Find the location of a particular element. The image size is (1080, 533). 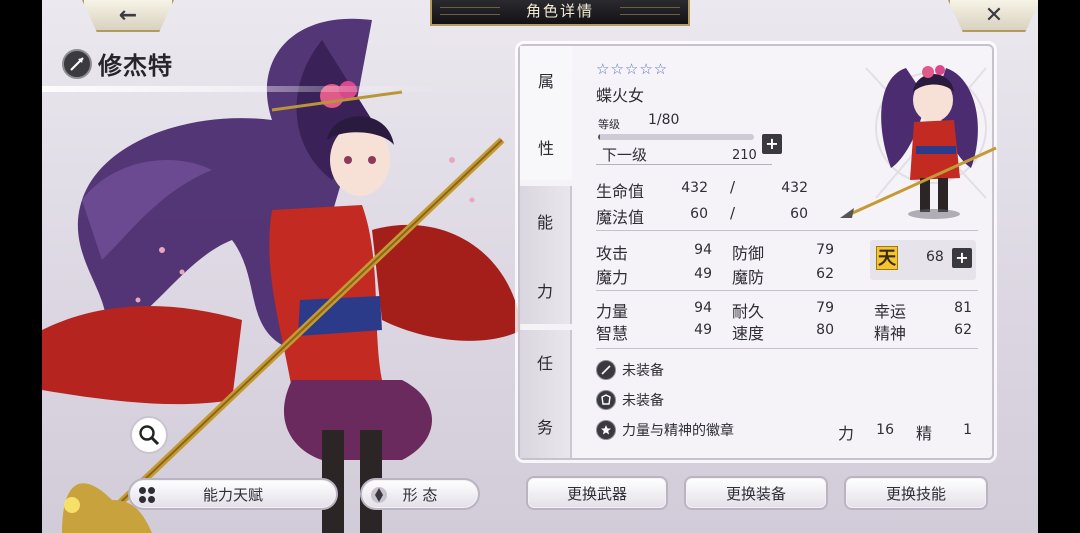

form-emblem-icon is located at coordinates (379, 495).